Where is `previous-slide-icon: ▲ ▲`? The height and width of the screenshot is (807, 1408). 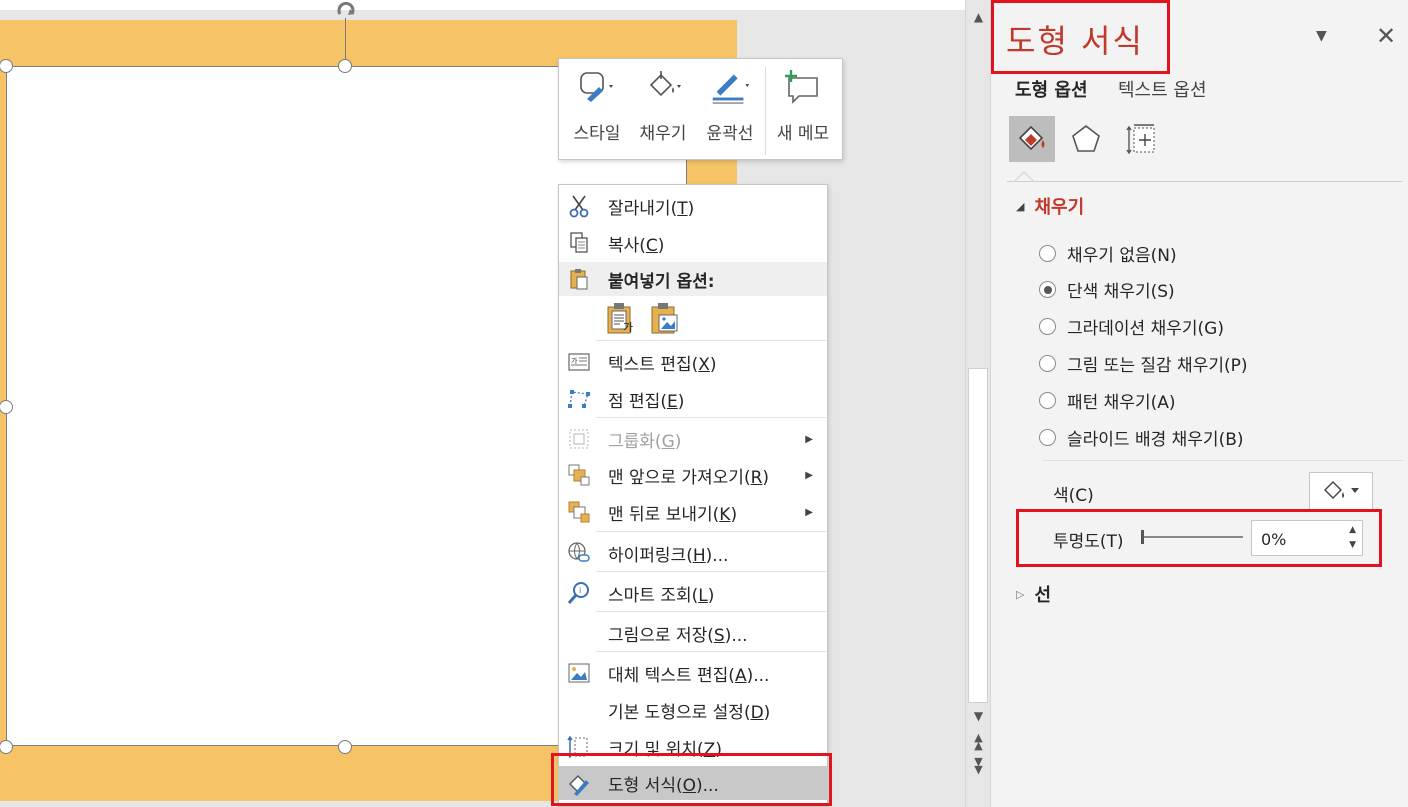 previous-slide-icon: ▲ ▲ is located at coordinates (978, 741).